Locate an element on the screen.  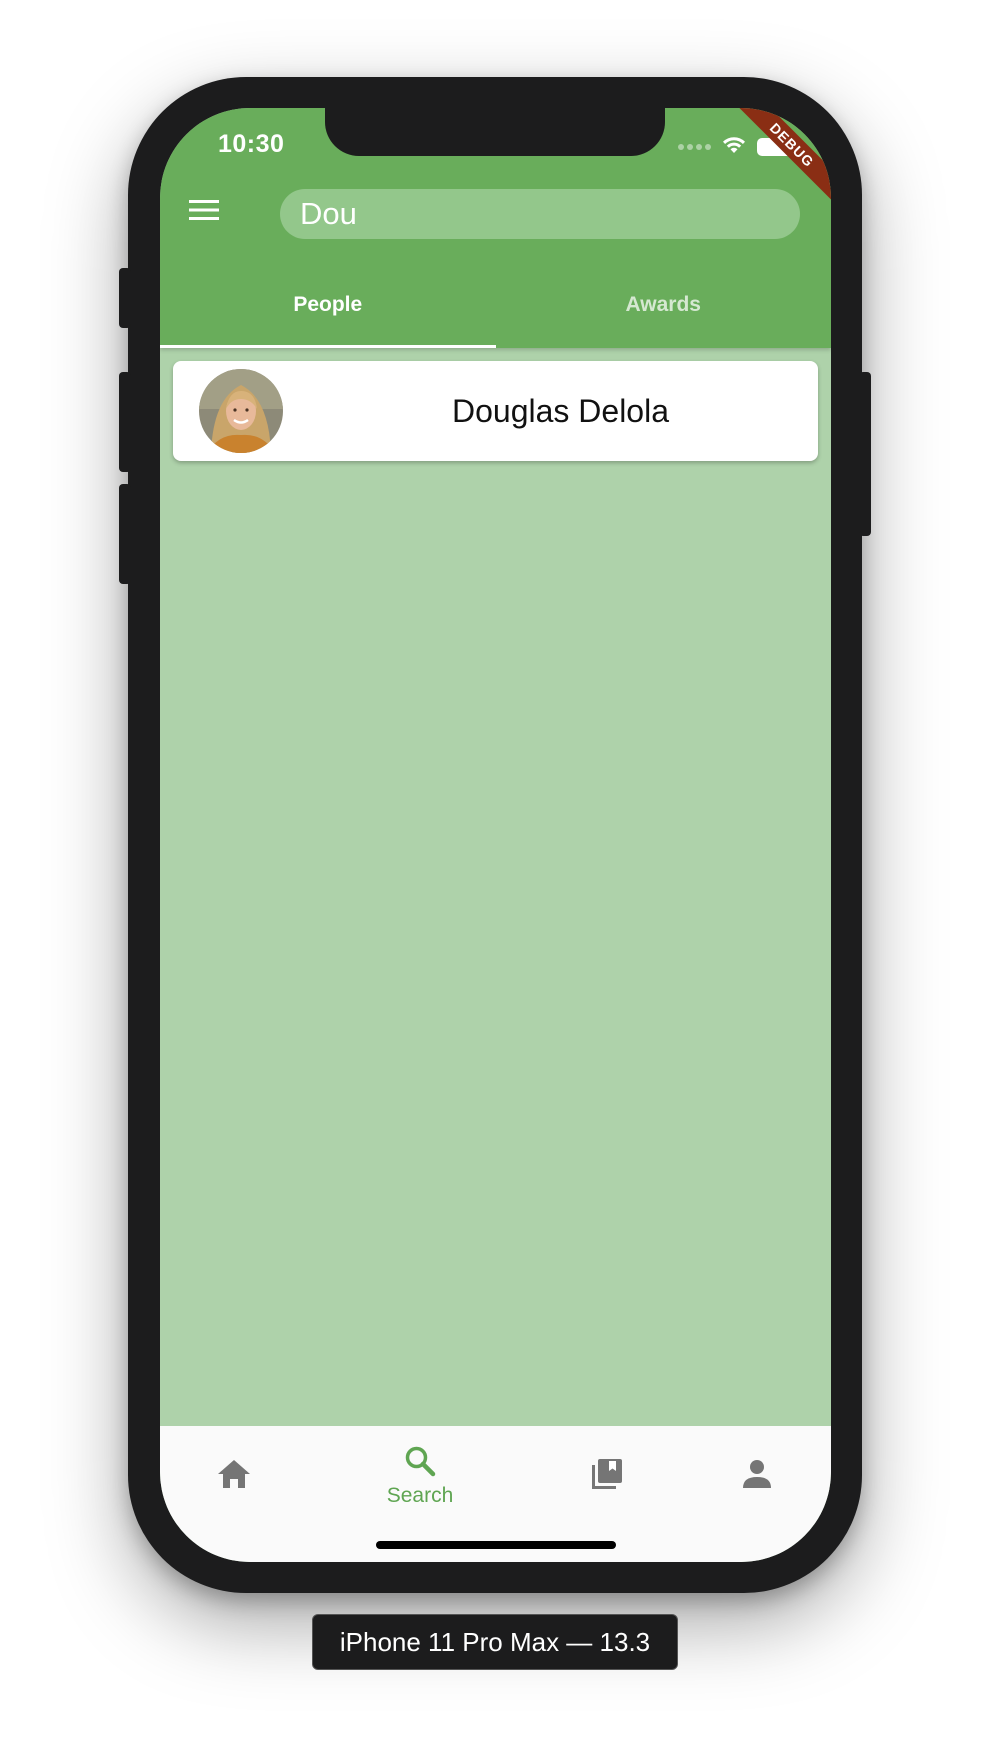
home-indicator is located at coordinates (496, 1545).